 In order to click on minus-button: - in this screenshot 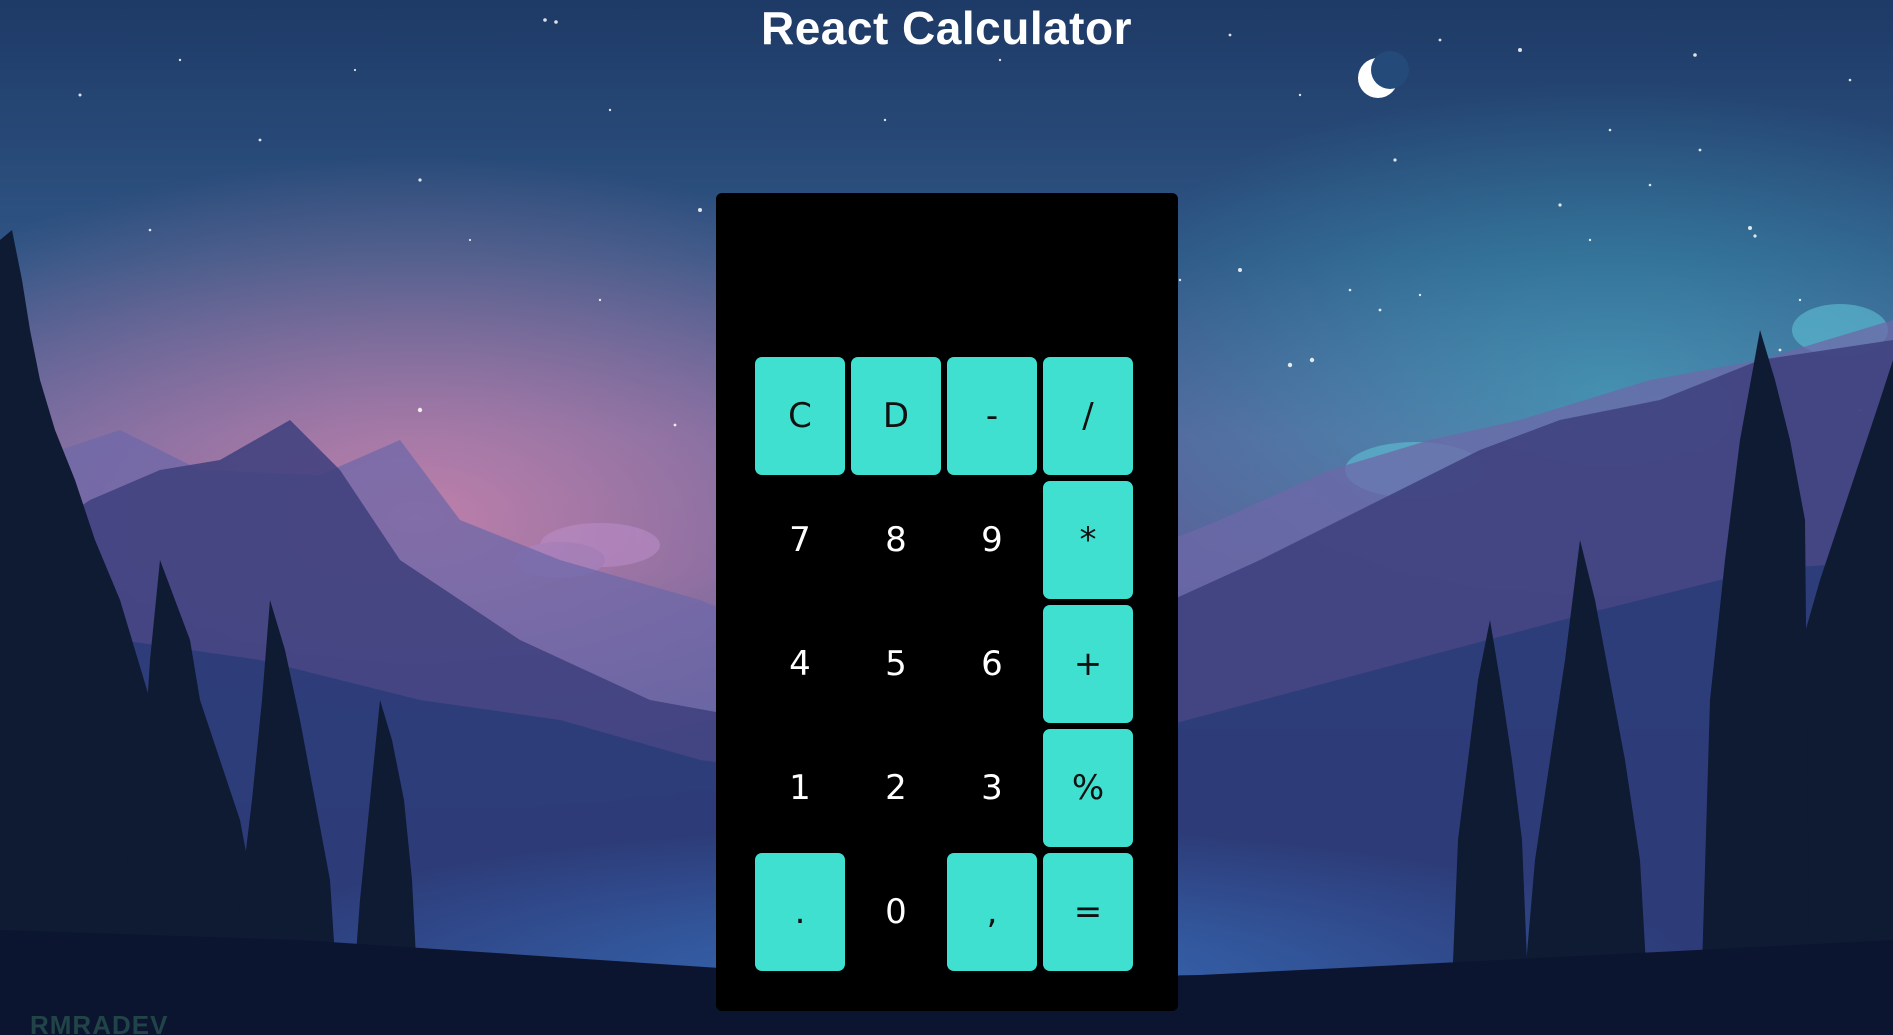, I will do `click(992, 416)`.